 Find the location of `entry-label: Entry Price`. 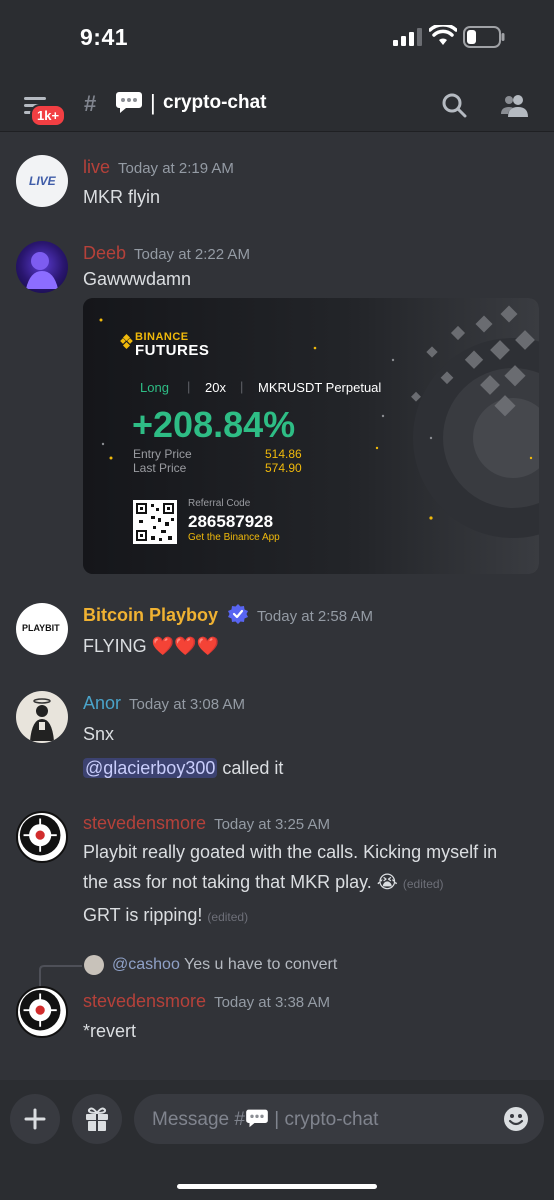

entry-label: Entry Price is located at coordinates (162, 454).